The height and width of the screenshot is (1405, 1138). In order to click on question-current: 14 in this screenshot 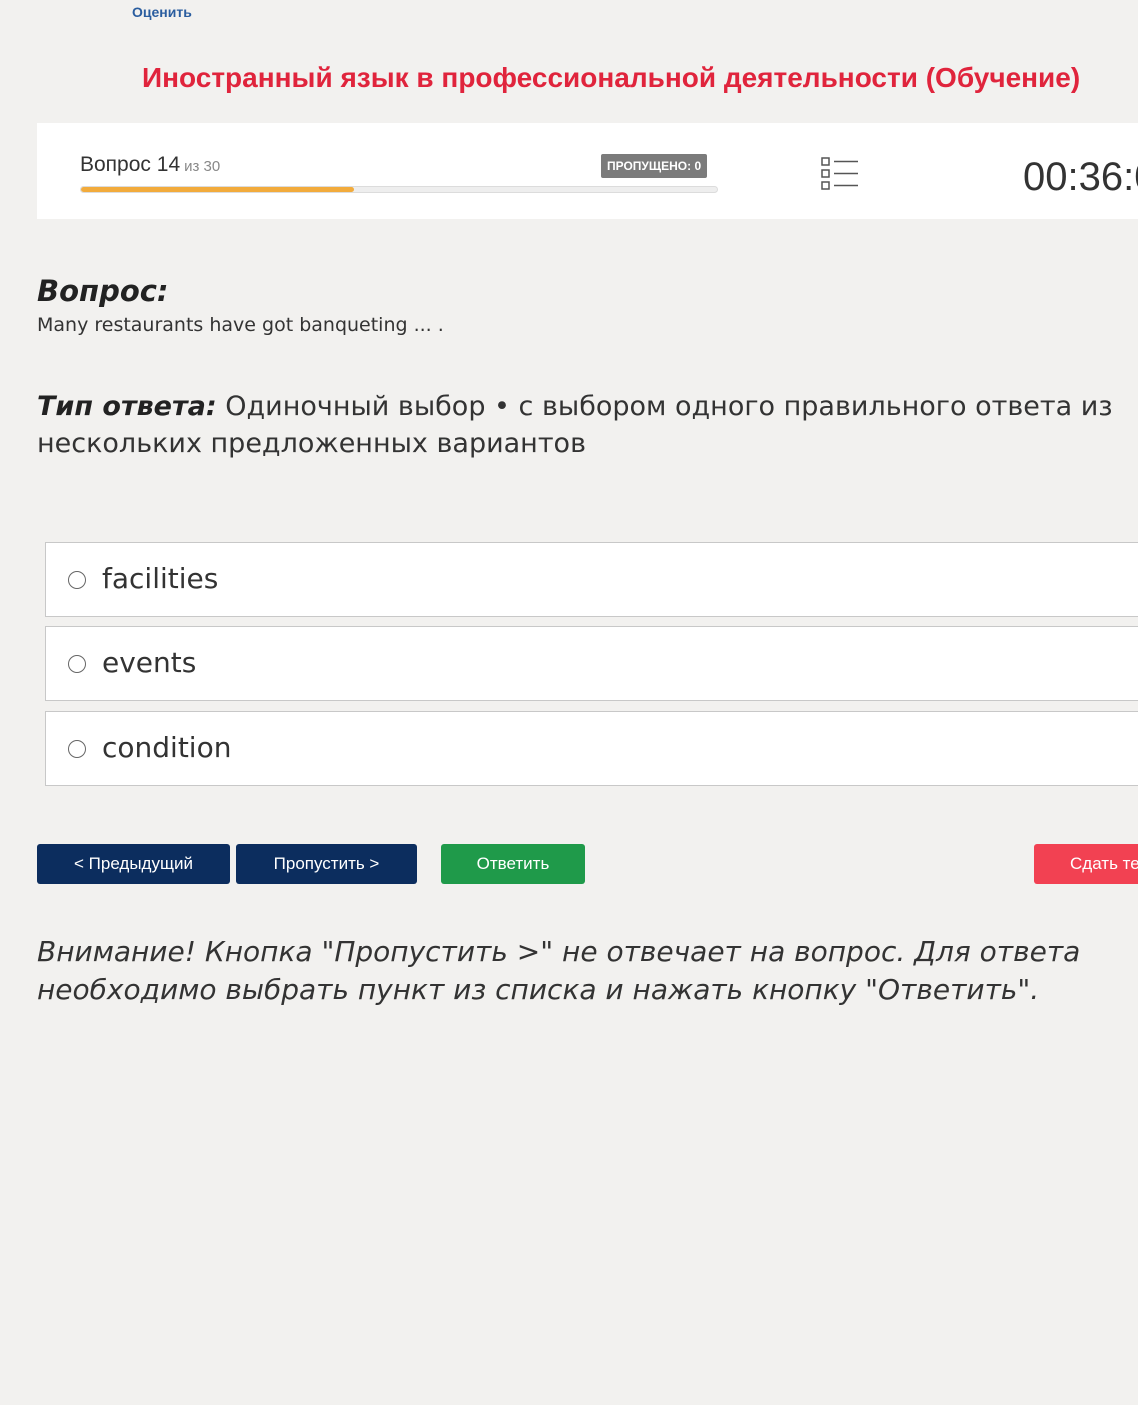, I will do `click(168, 164)`.